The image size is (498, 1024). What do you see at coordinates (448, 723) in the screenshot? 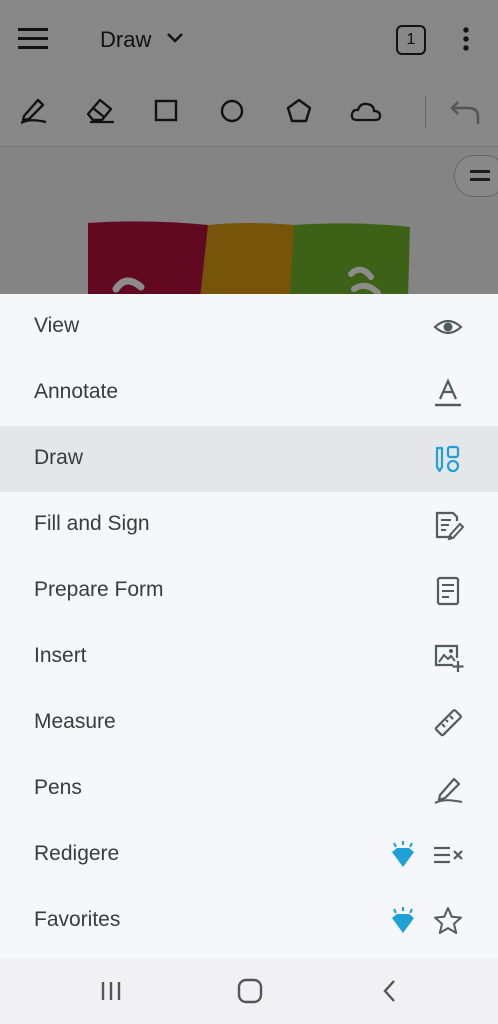
I see `ruler-icon` at bounding box center [448, 723].